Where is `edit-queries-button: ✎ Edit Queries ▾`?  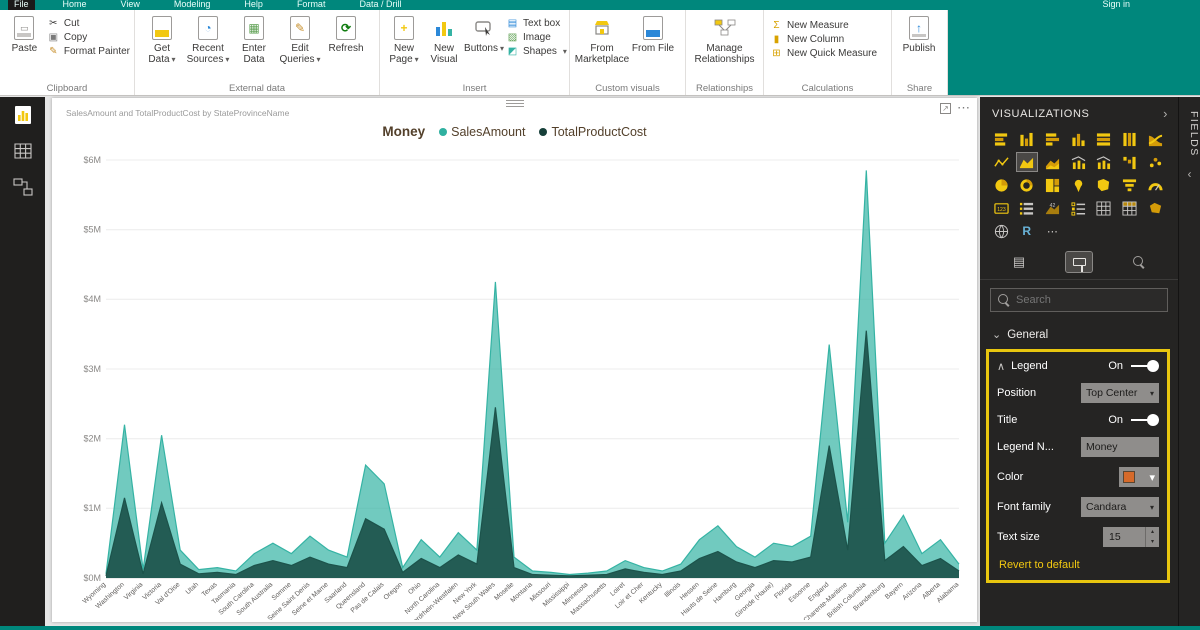
edit-queries-button: ✎ Edit Queries ▾ is located at coordinates (300, 39).